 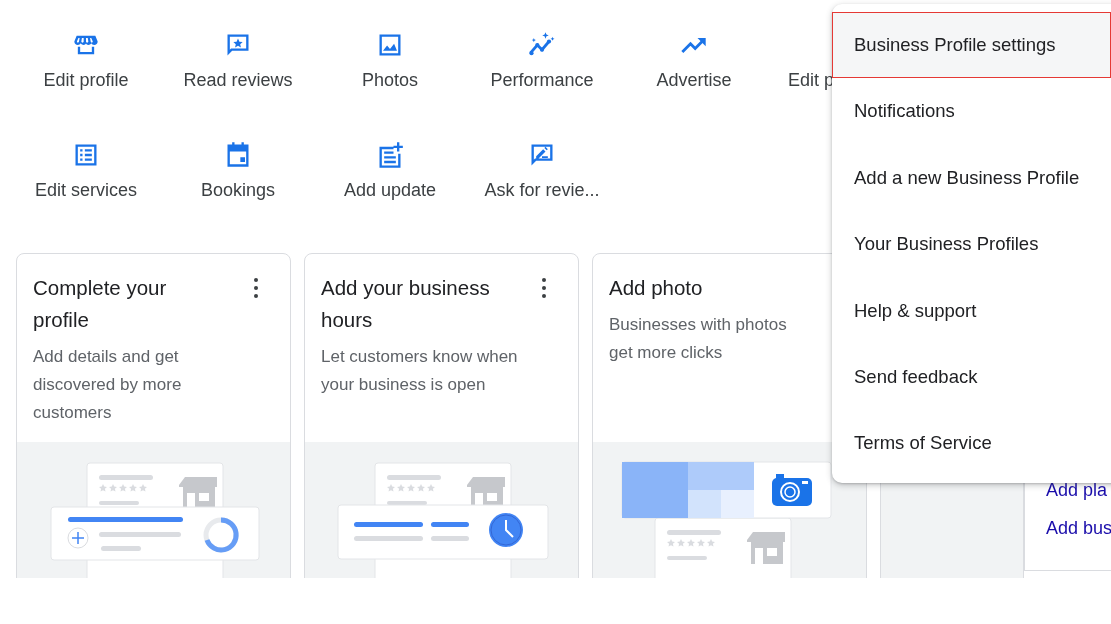 What do you see at coordinates (406, 304) in the screenshot?
I see `card-title: Add your business hours` at bounding box center [406, 304].